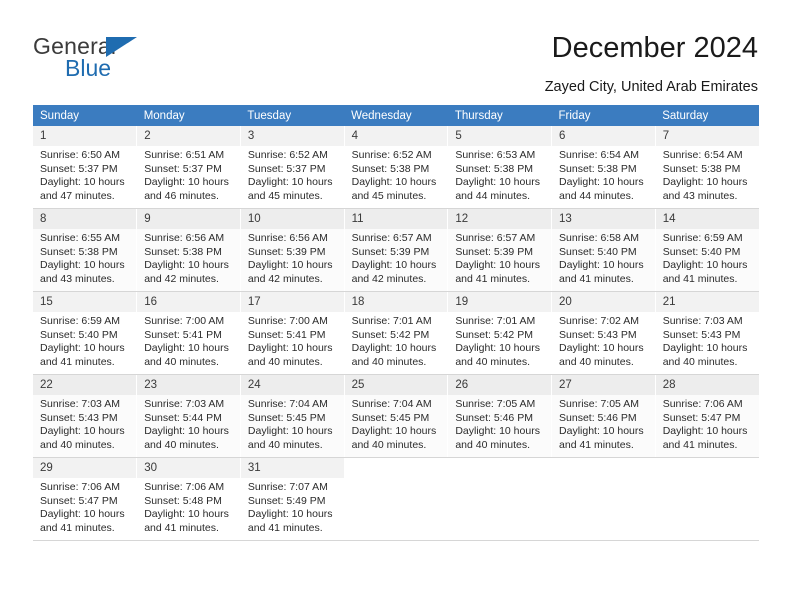  Describe the element at coordinates (603, 499) in the screenshot. I see `calendar-empty-cell` at that location.